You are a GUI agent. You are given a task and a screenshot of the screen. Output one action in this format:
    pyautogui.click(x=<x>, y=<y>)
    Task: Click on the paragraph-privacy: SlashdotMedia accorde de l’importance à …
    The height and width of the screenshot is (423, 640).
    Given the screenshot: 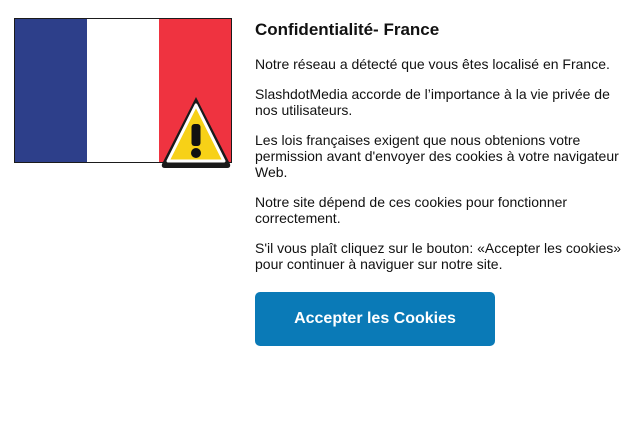 What is the action you would take?
    pyautogui.click(x=432, y=102)
    